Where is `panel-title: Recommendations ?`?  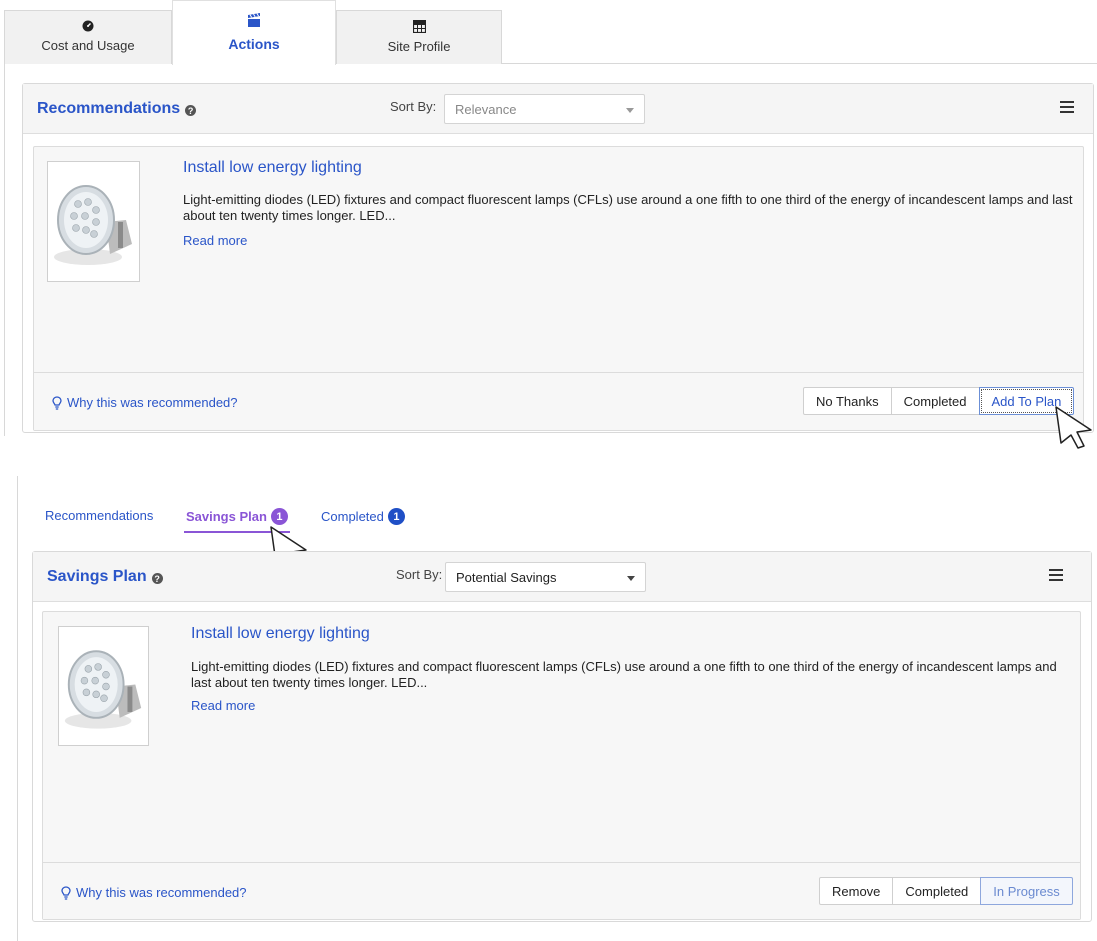
panel-title: Recommendations ? is located at coordinates (117, 109).